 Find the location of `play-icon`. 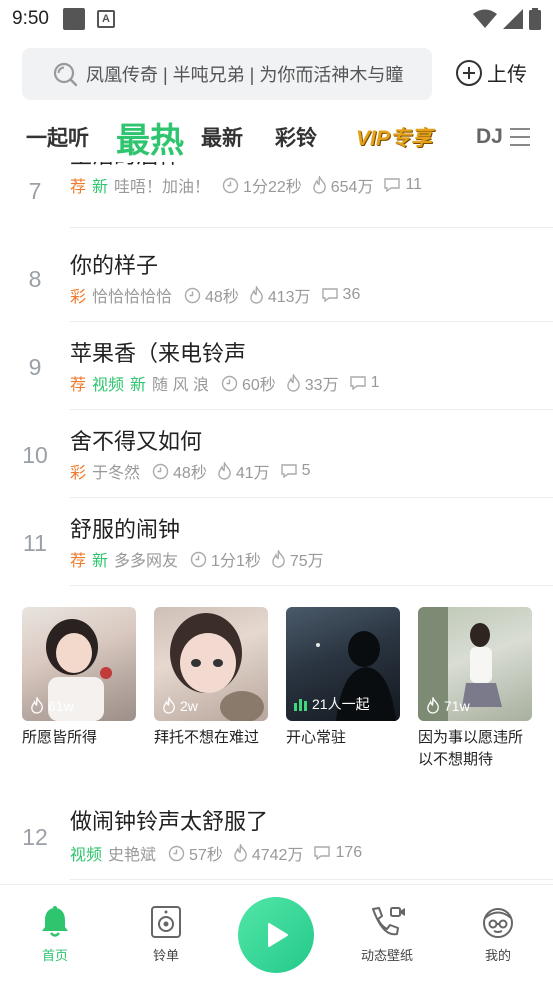

play-icon is located at coordinates (278, 935).